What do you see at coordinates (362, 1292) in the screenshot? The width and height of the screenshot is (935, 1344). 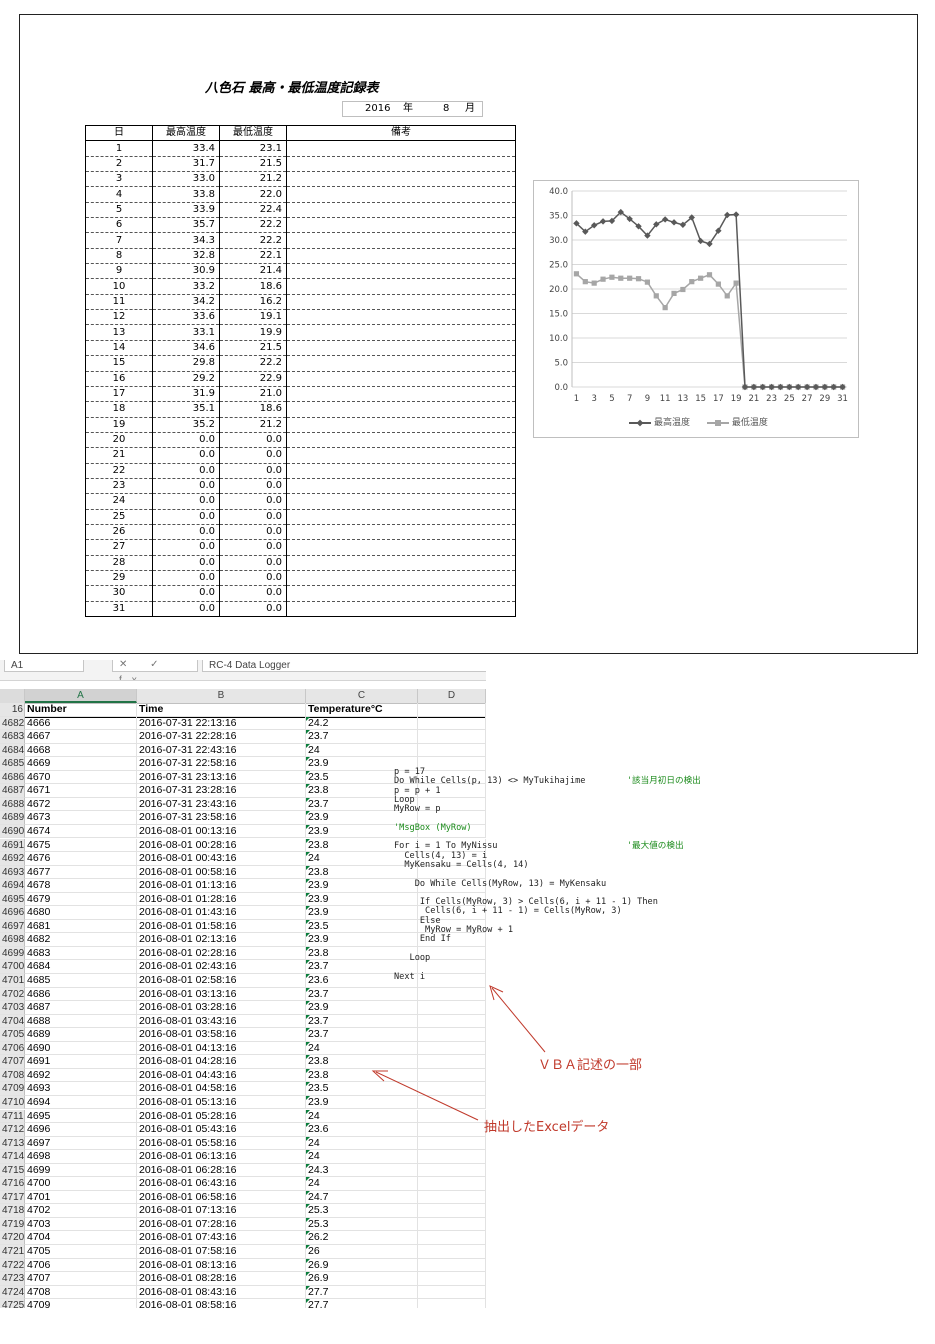 I see `temperature-cell: 27.7` at bounding box center [362, 1292].